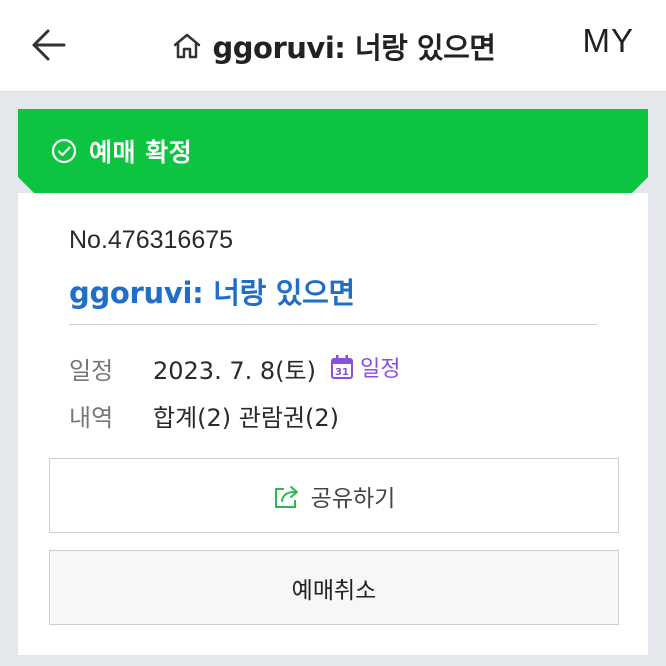  Describe the element at coordinates (91, 418) in the screenshot. I see `details-label: 내역` at that location.